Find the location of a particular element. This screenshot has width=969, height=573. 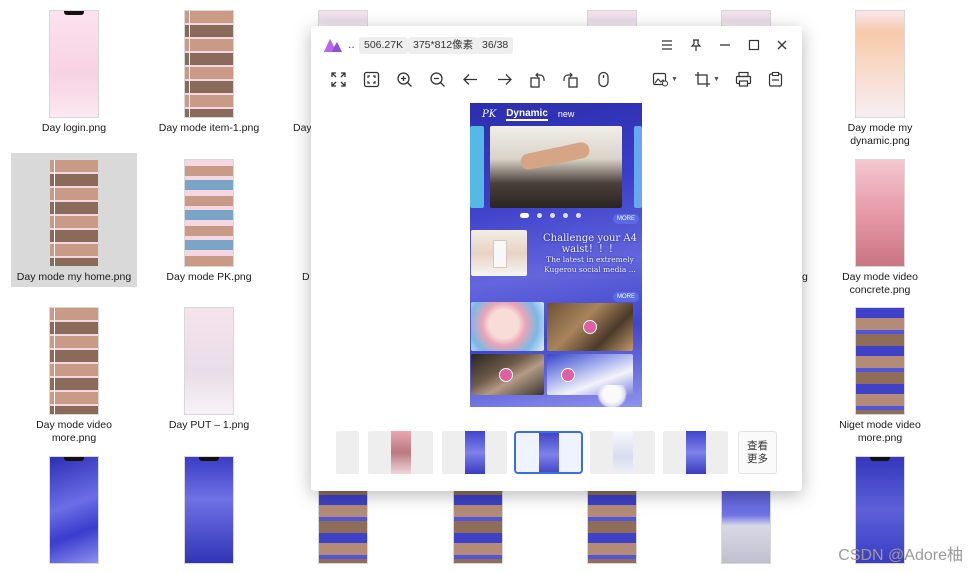

mouse-icon is located at coordinates (603, 79).